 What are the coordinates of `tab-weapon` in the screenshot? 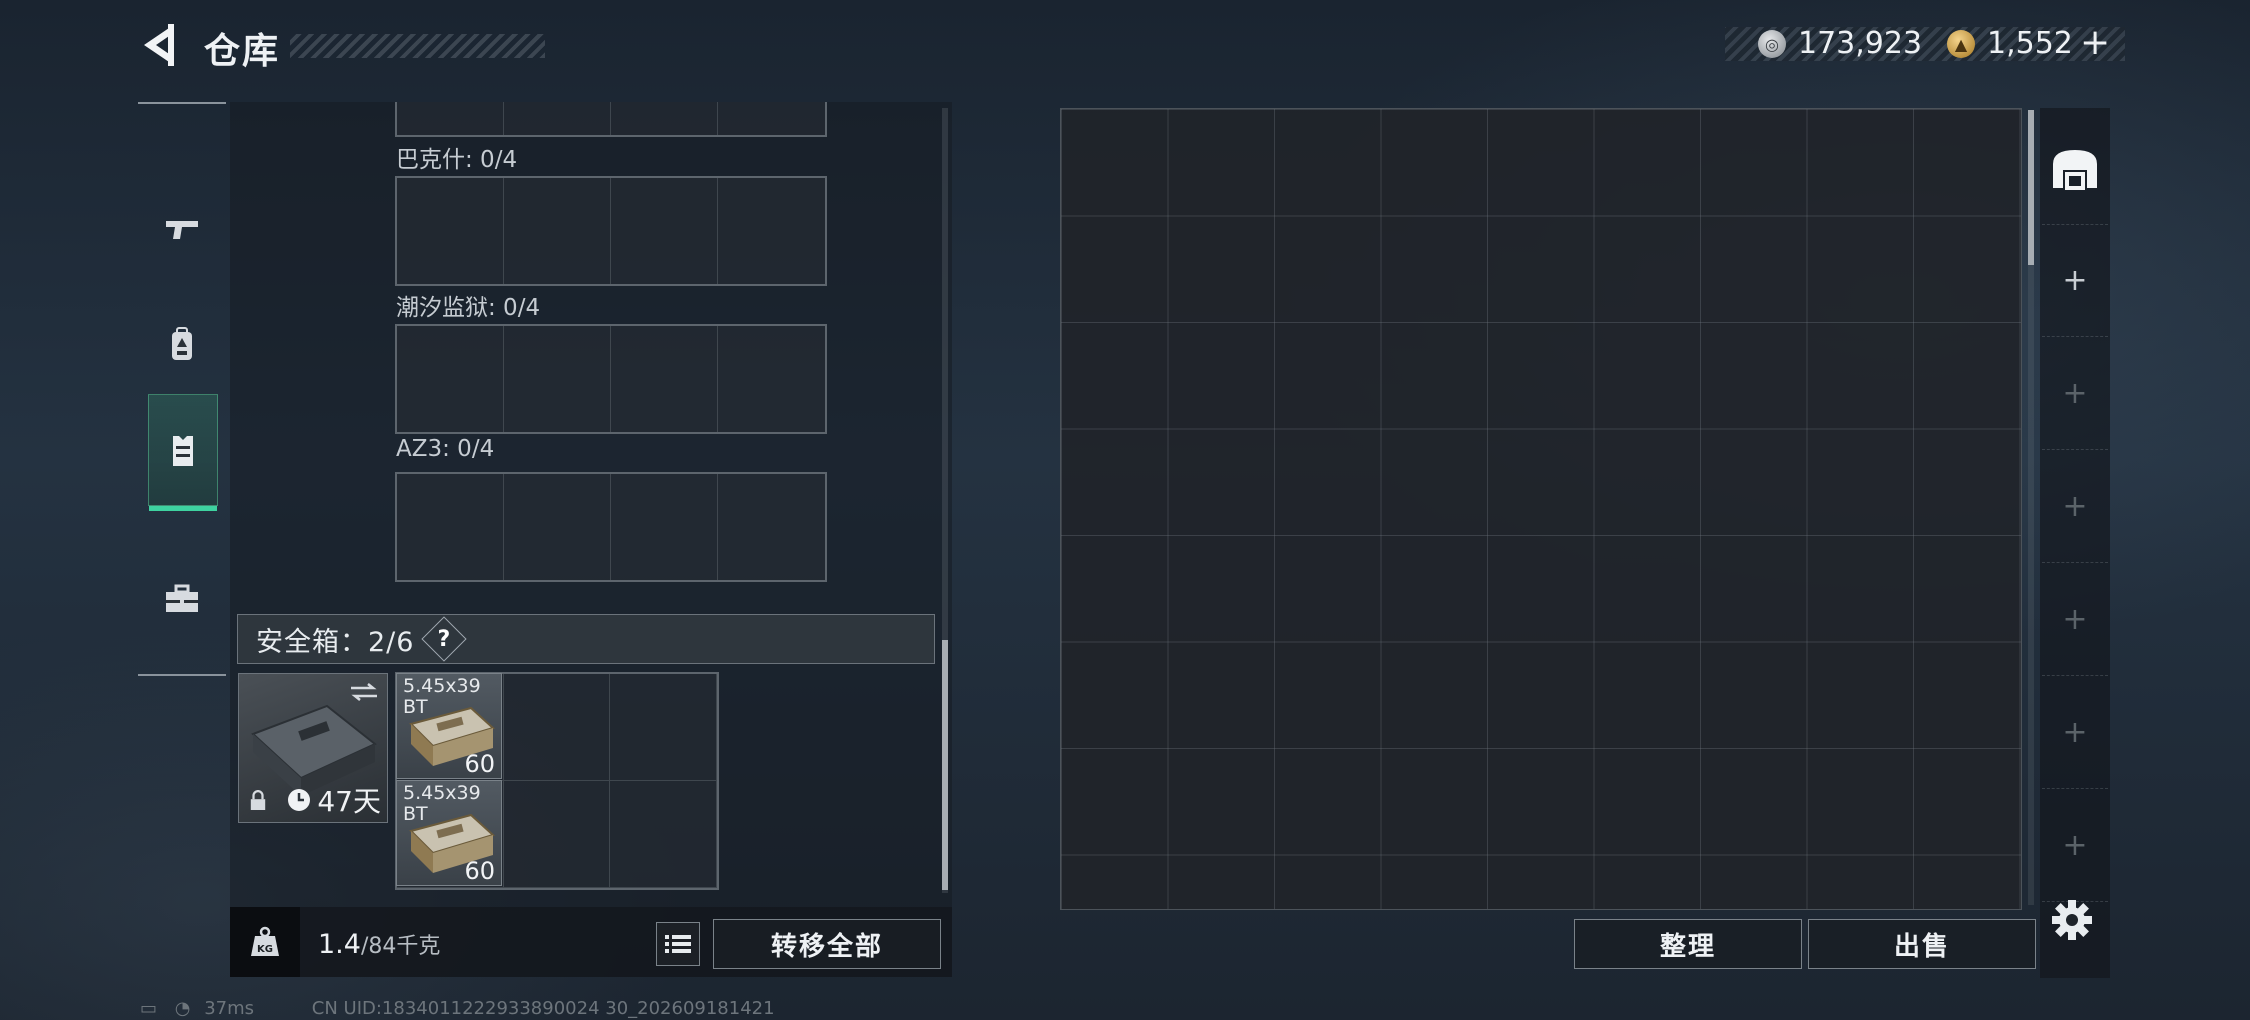 It's located at (182, 229).